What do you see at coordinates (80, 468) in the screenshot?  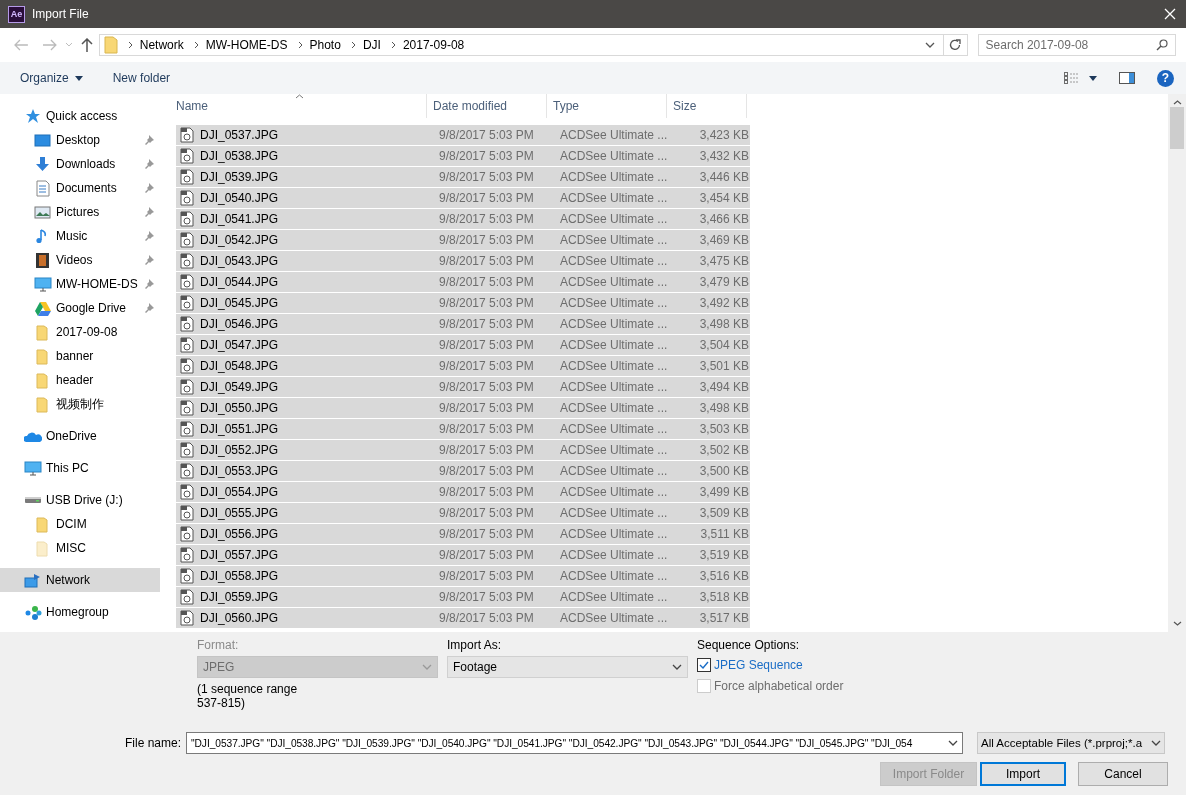 I see `nav-item: This PC` at bounding box center [80, 468].